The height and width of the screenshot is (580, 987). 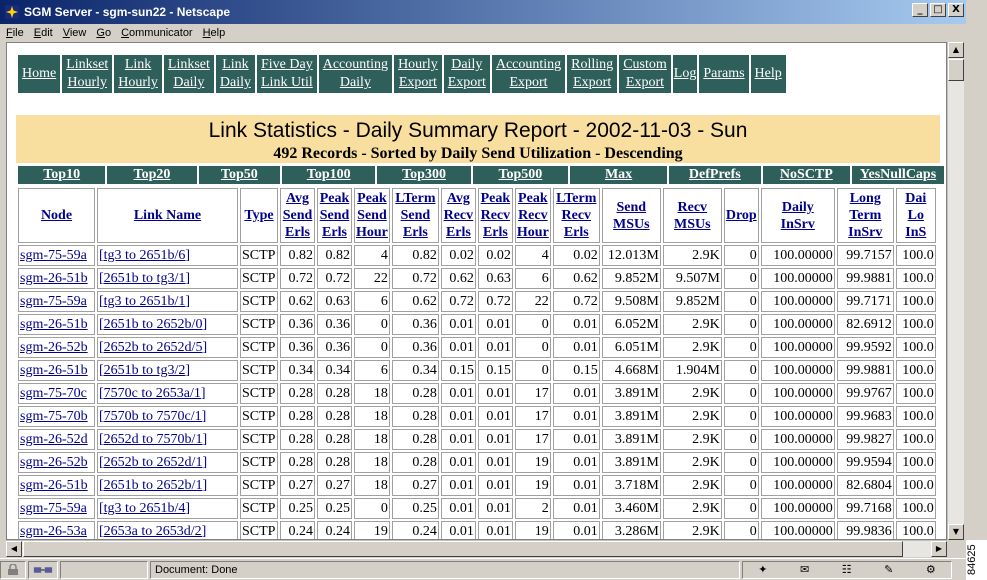 I want to click on link-name-link: [tg3 to 2651b/4], so click(x=167, y=508).